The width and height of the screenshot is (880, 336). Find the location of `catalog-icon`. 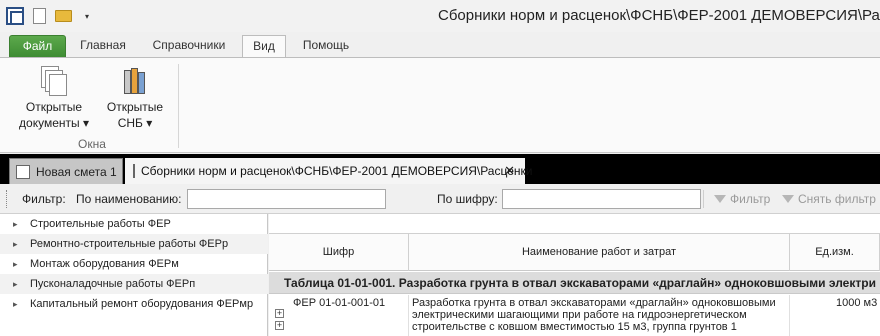

catalog-icon is located at coordinates (134, 171).